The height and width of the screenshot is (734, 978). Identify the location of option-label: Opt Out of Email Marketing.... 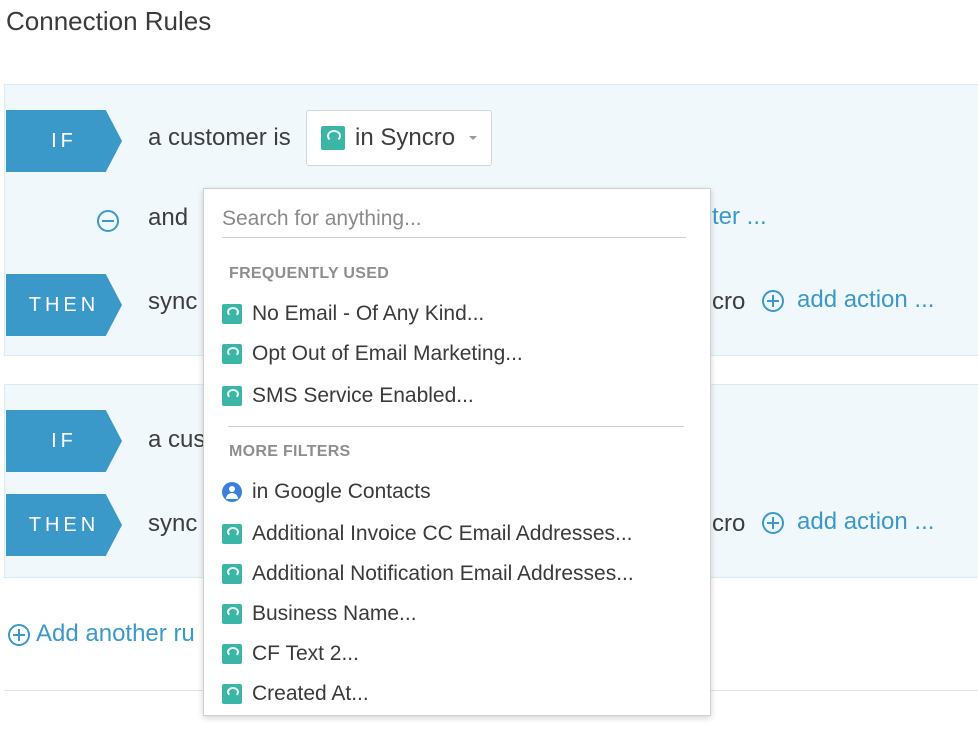
(387, 353).